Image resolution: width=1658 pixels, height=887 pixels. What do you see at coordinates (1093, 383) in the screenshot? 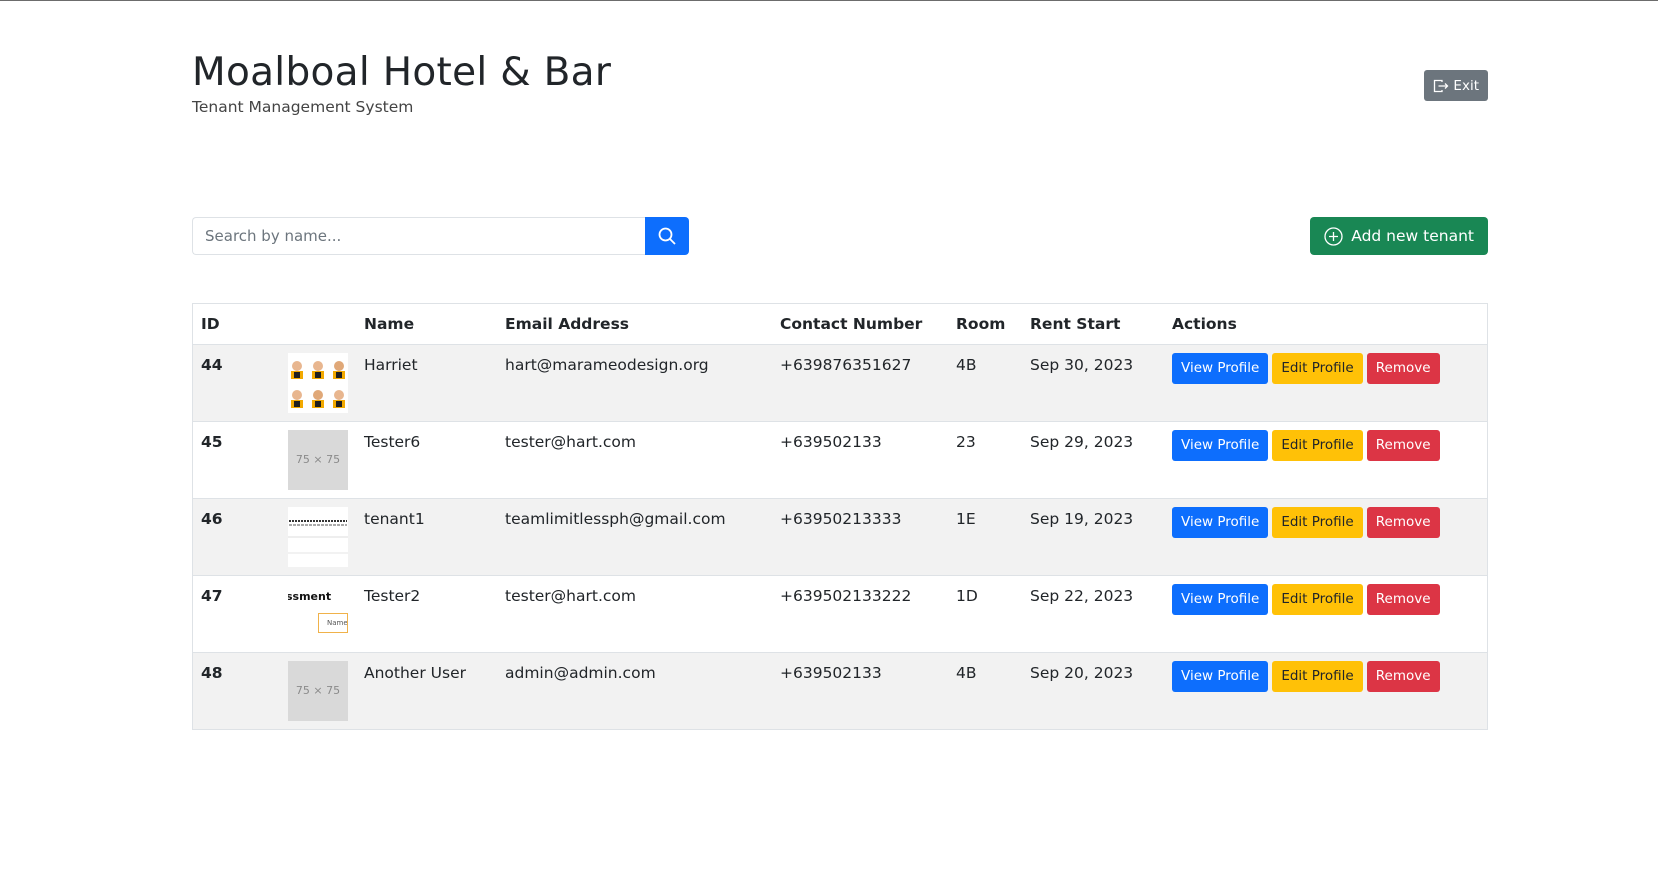
I see `tenant-rent-start: Sep 30, 2023` at bounding box center [1093, 383].